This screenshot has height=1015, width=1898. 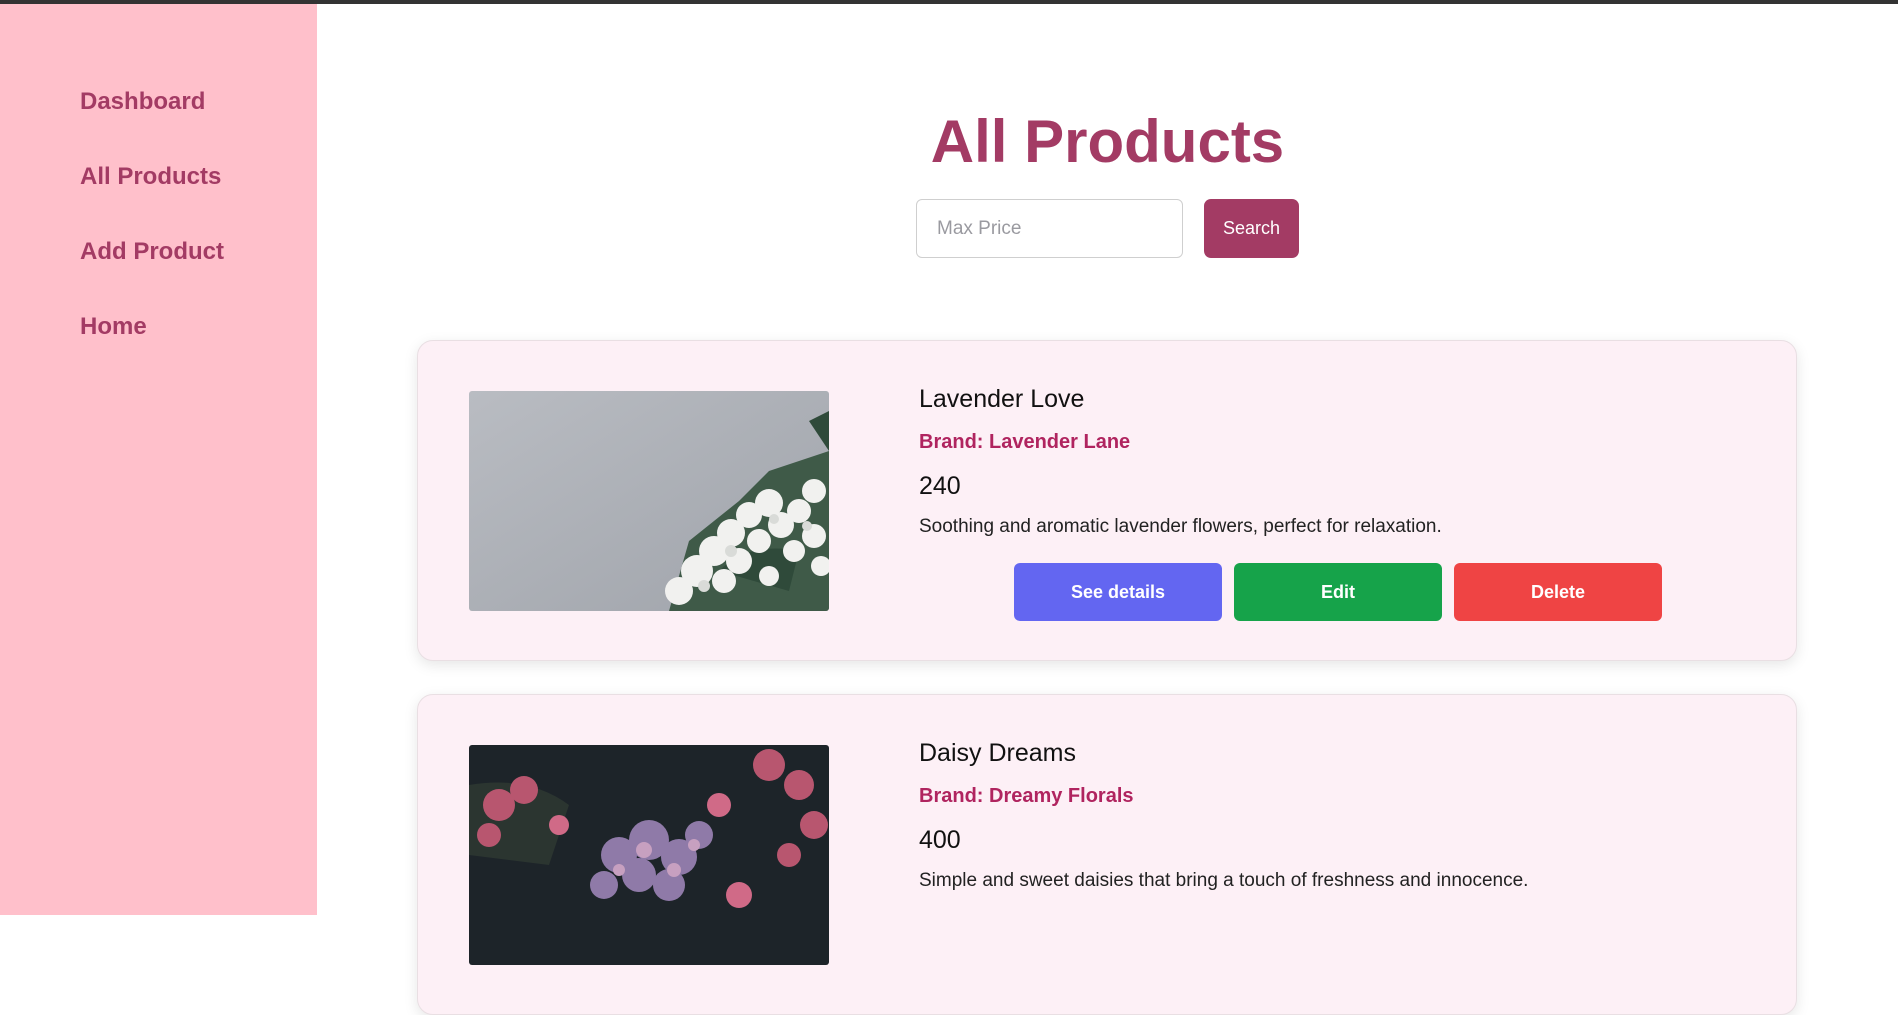 What do you see at coordinates (1338, 592) in the screenshot?
I see `edit-button: Edit` at bounding box center [1338, 592].